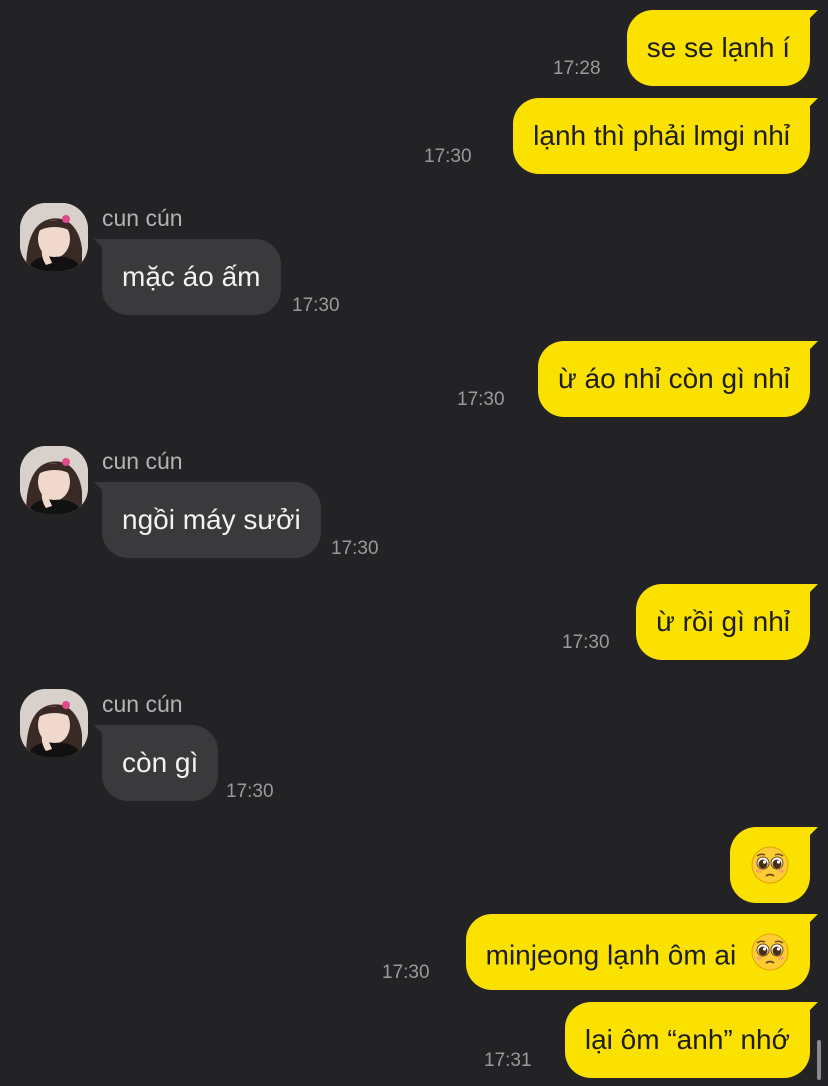  I want to click on message-timestamp: 17:28, so click(577, 68).